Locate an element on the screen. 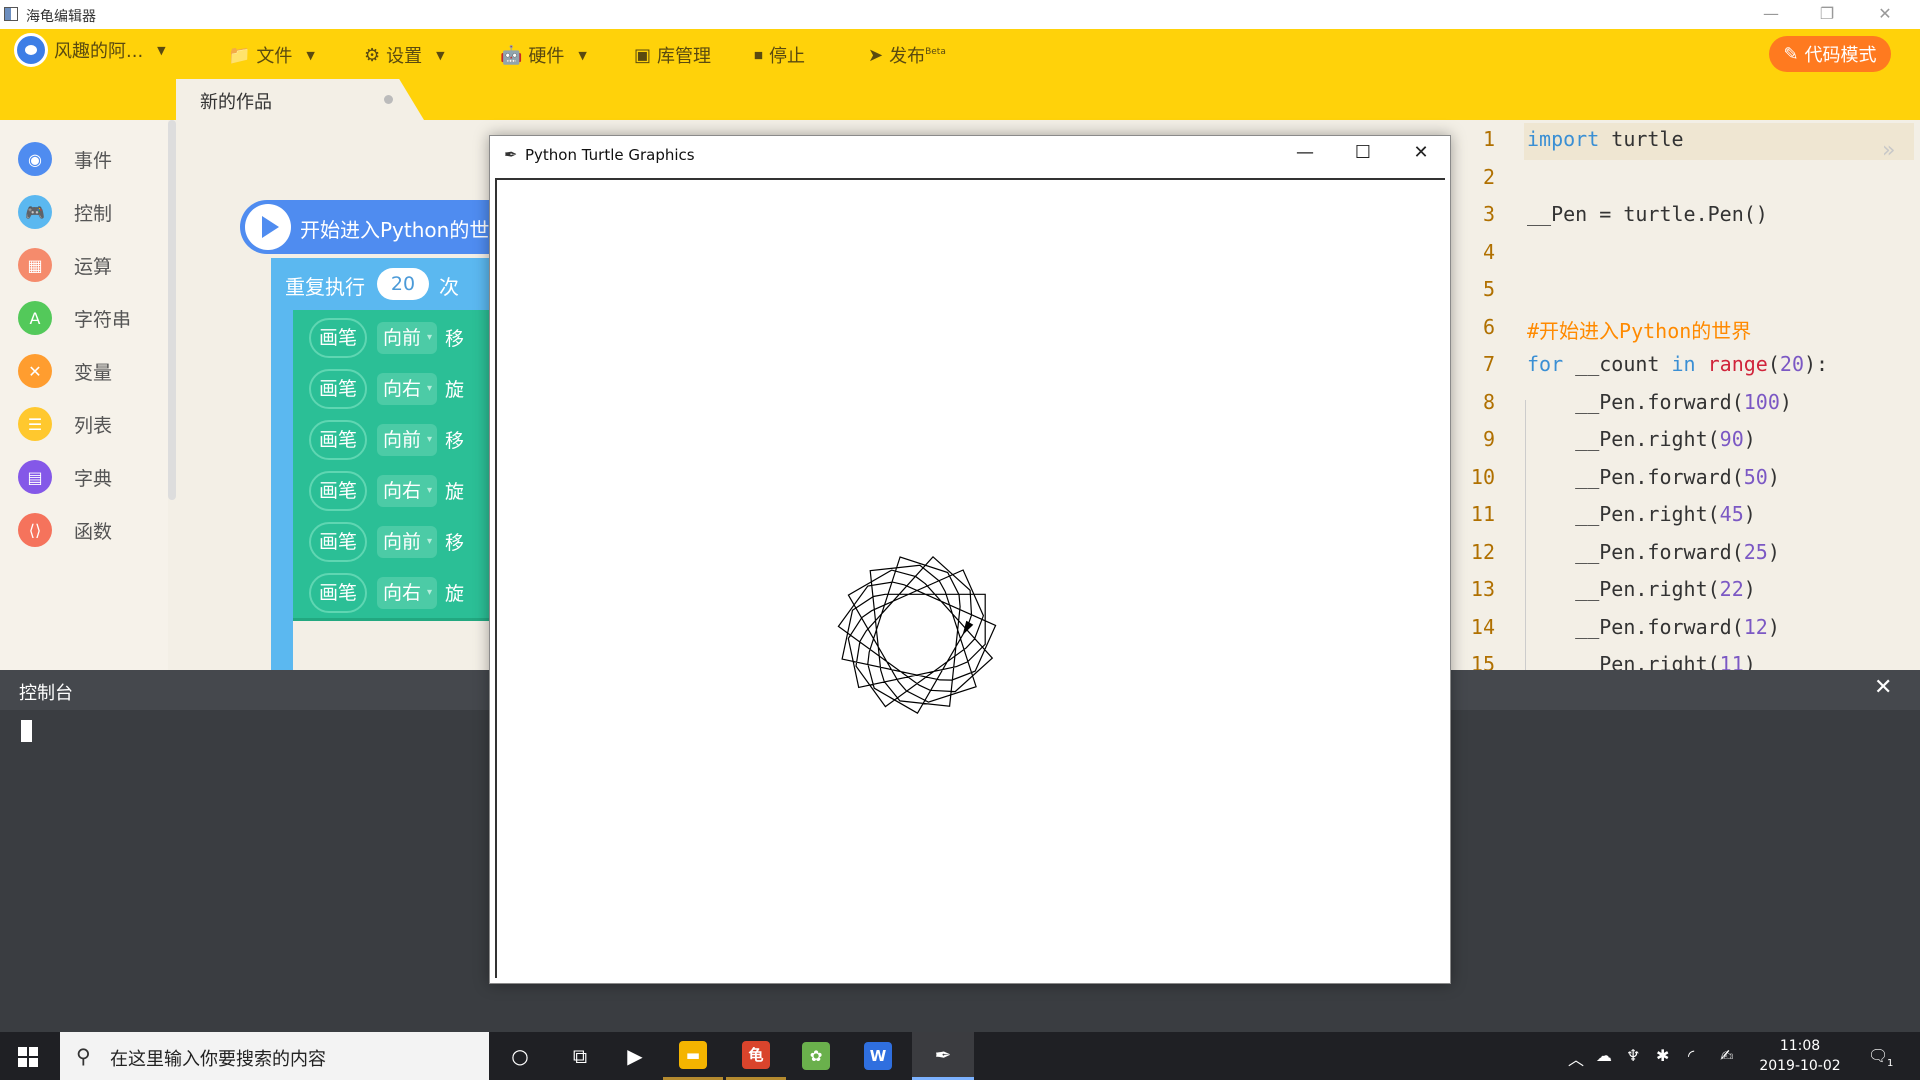 This screenshot has height=1080, width=1920. list-icon: ☰ is located at coordinates (35, 424).